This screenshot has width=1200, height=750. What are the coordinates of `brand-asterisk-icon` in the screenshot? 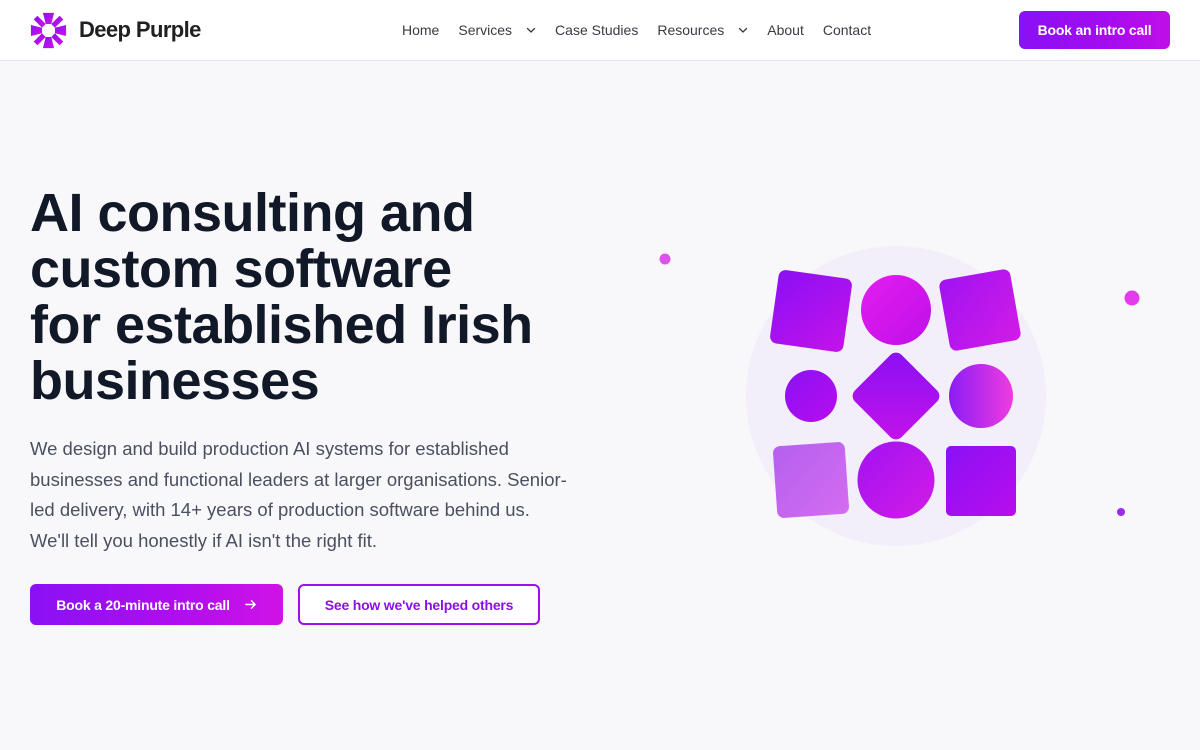 It's located at (48, 30).